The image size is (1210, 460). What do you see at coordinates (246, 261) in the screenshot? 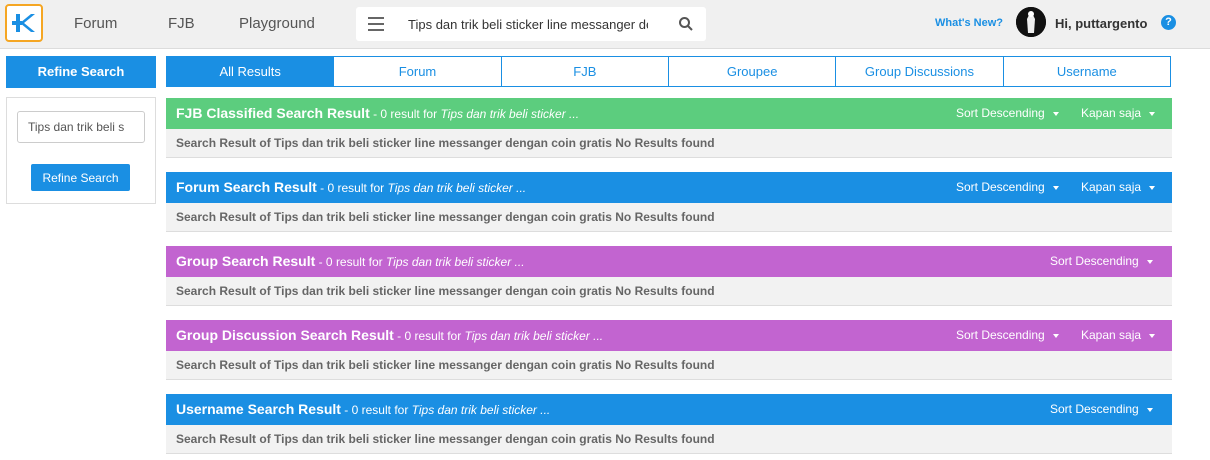
I see `result-title: Group Search Result` at bounding box center [246, 261].